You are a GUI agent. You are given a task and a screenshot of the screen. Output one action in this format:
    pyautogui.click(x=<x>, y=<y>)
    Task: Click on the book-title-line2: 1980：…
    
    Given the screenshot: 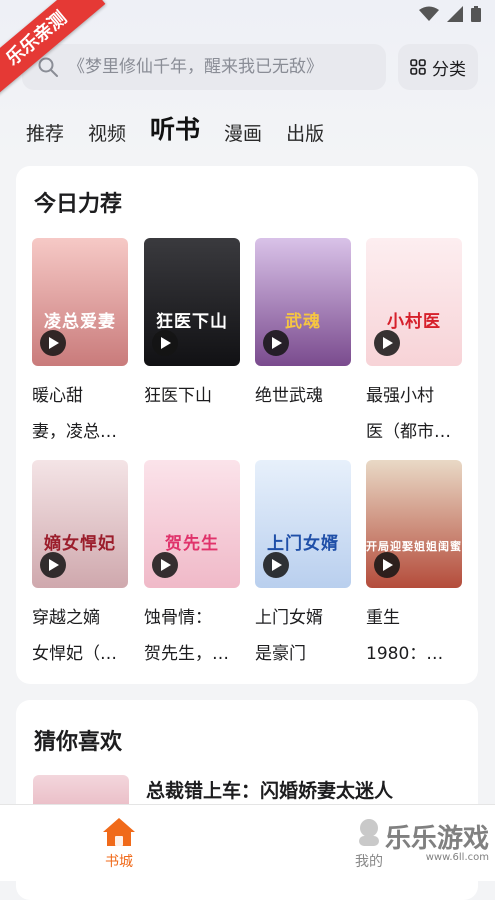 What is the action you would take?
    pyautogui.click(x=405, y=654)
    